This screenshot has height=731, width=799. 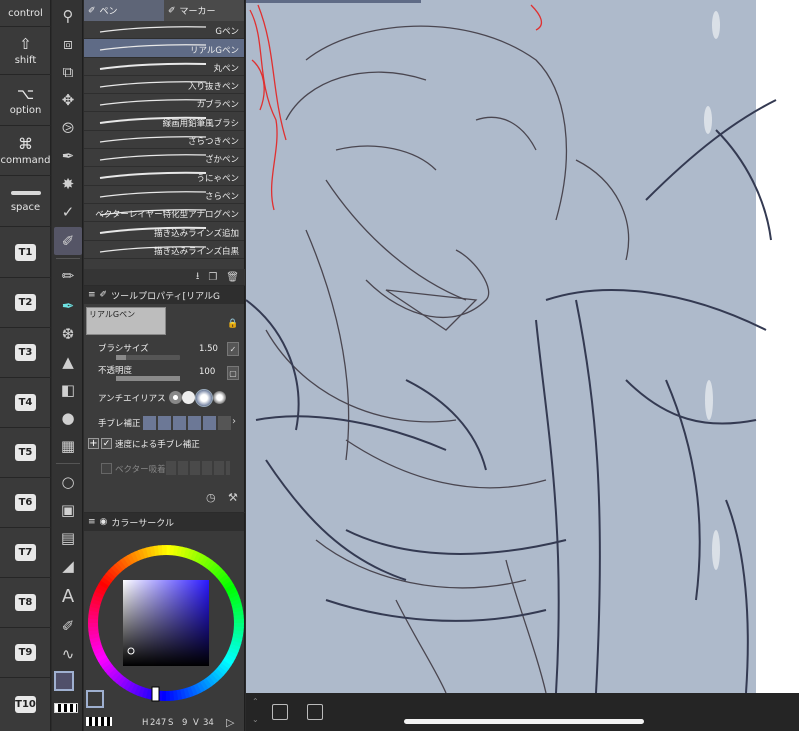 What do you see at coordinates (211, 497) in the screenshot?
I see `clock-icon: ◷` at bounding box center [211, 497].